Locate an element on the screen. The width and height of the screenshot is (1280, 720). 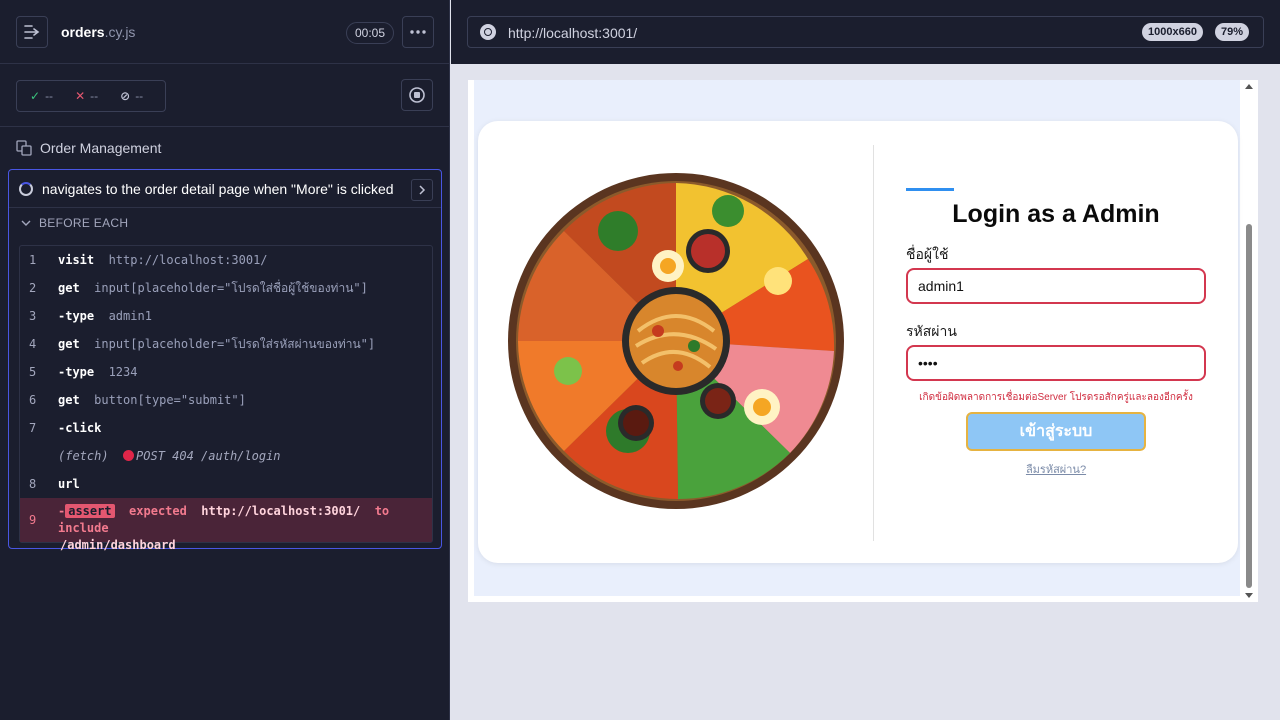
duration-timer: 00:05 is located at coordinates (370, 33).